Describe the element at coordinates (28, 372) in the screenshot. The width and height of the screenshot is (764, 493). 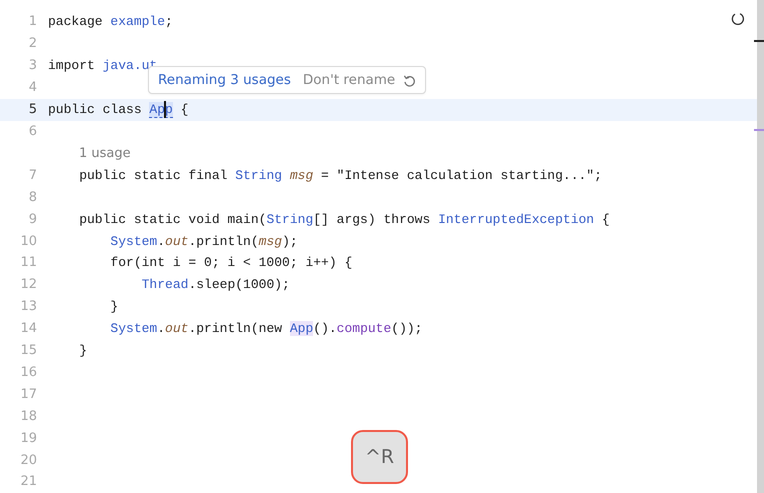
I see `line-number: 16` at that location.